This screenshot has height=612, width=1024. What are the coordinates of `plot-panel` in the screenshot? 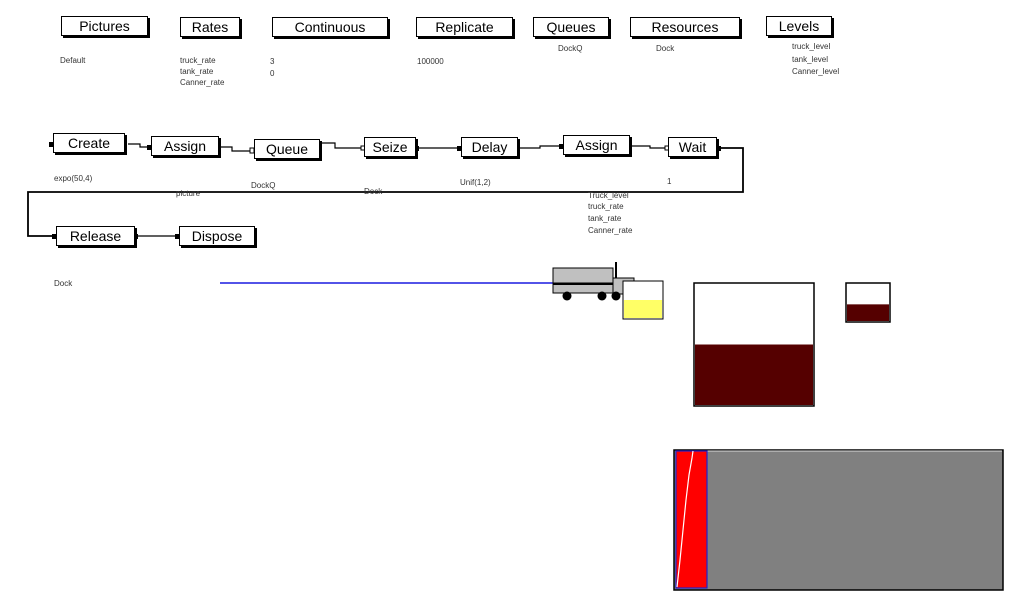 It's located at (838, 520).